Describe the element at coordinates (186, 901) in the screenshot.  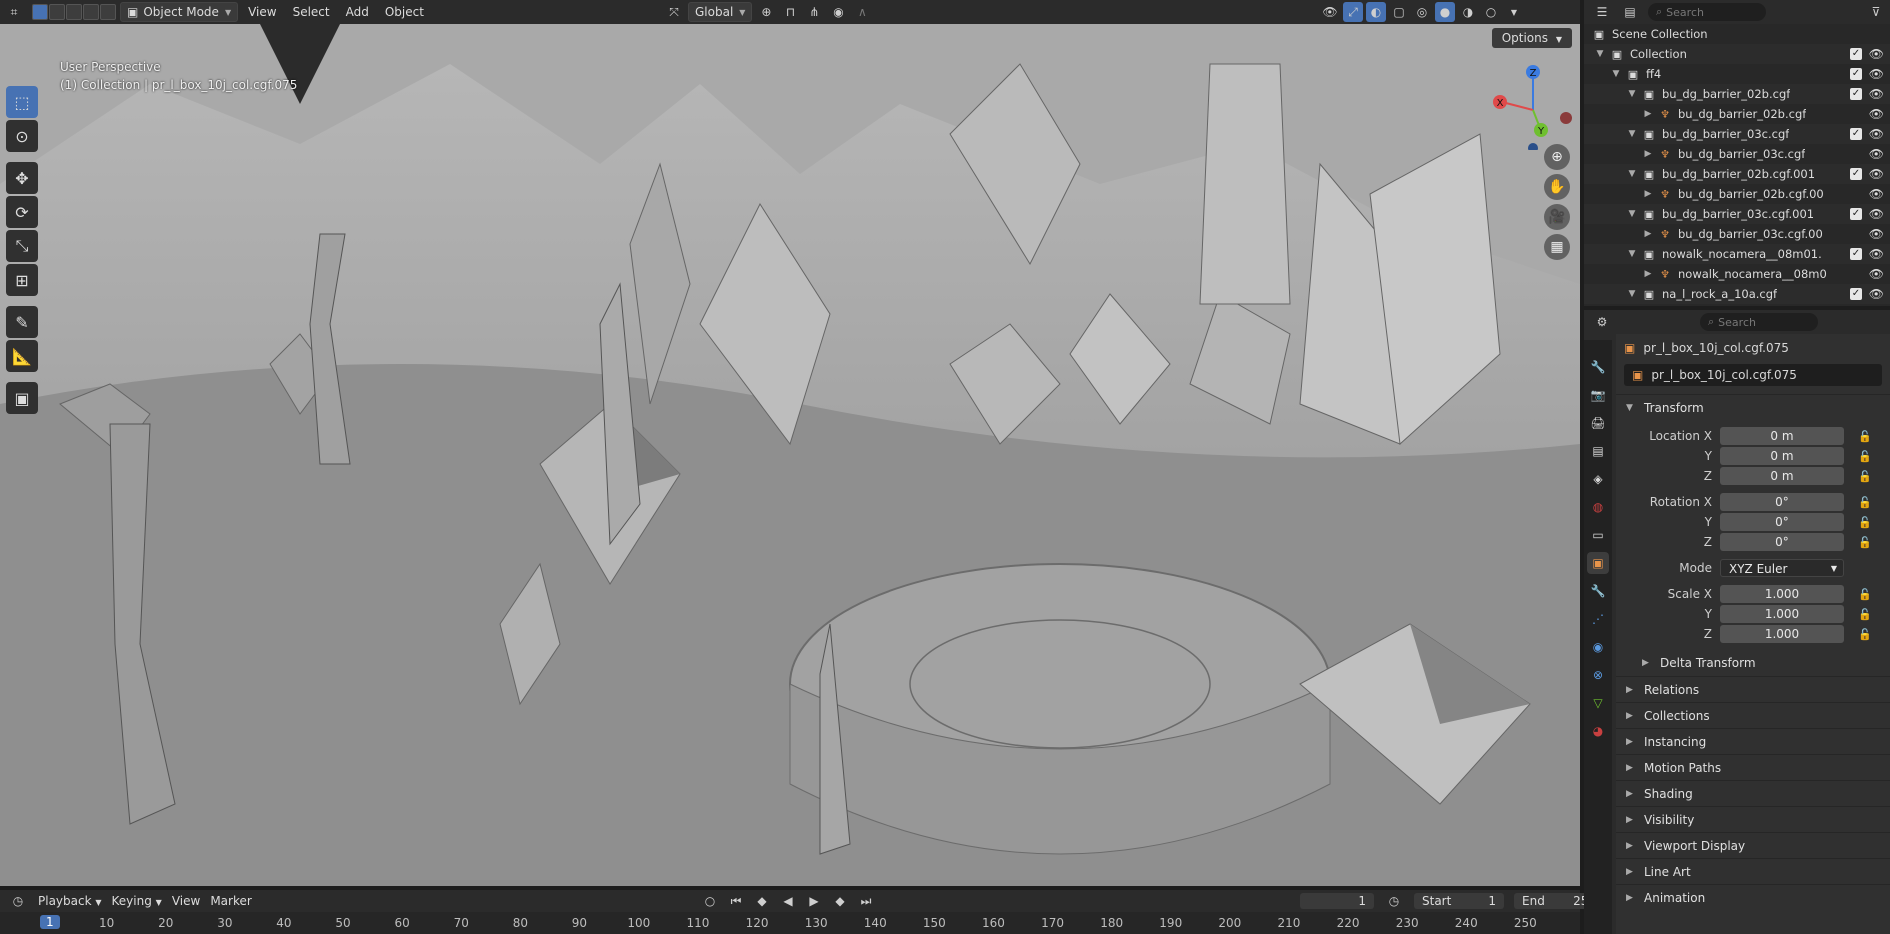
I see `menu-timeline-view: View` at that location.